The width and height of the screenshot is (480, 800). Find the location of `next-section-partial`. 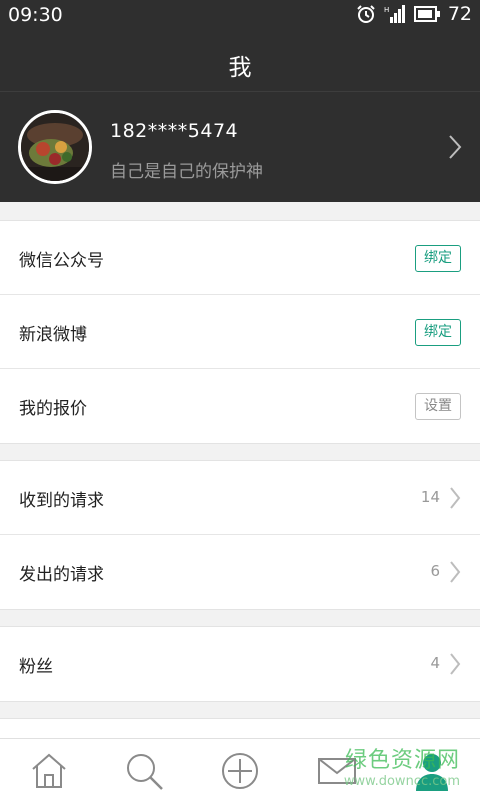

next-section-partial is located at coordinates (240, 729).